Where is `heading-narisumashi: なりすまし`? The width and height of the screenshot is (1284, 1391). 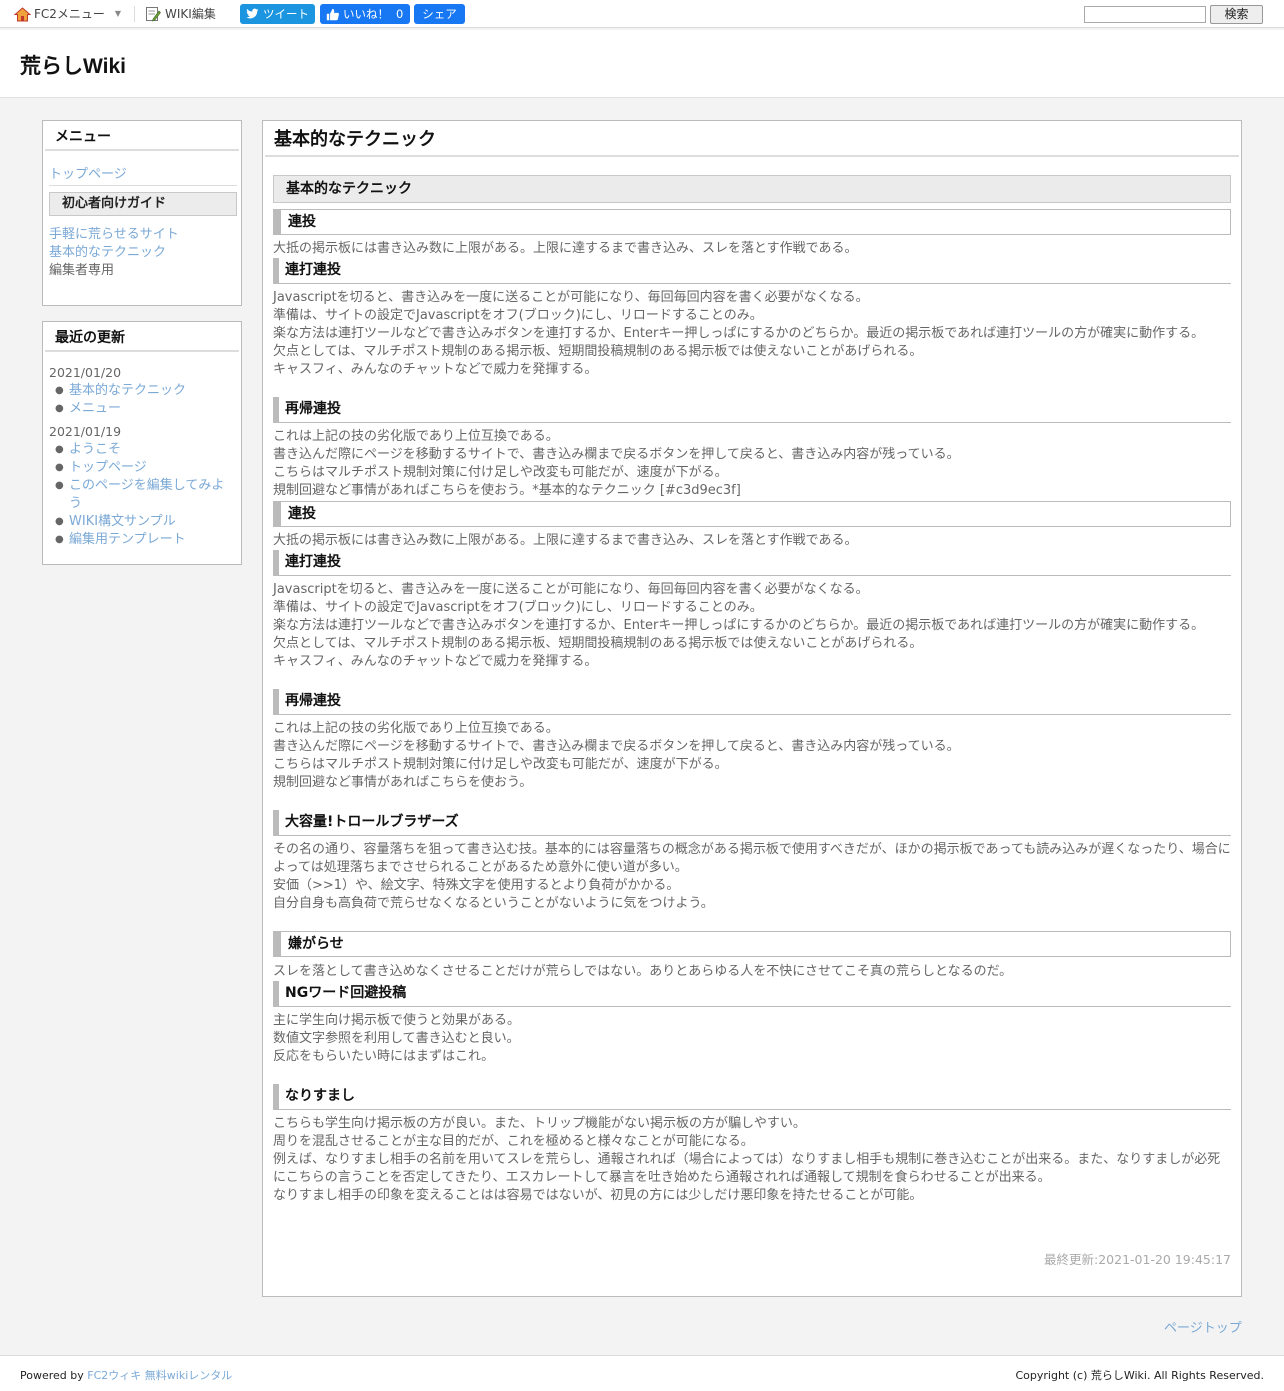 heading-narisumashi: なりすまし is located at coordinates (752, 1097).